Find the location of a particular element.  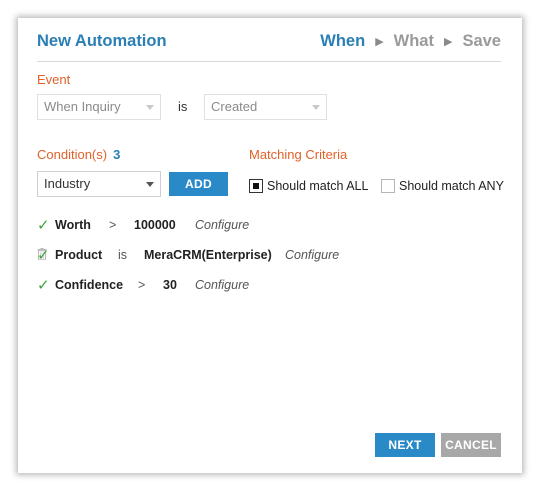

condition-value: 30 is located at coordinates (170, 285).